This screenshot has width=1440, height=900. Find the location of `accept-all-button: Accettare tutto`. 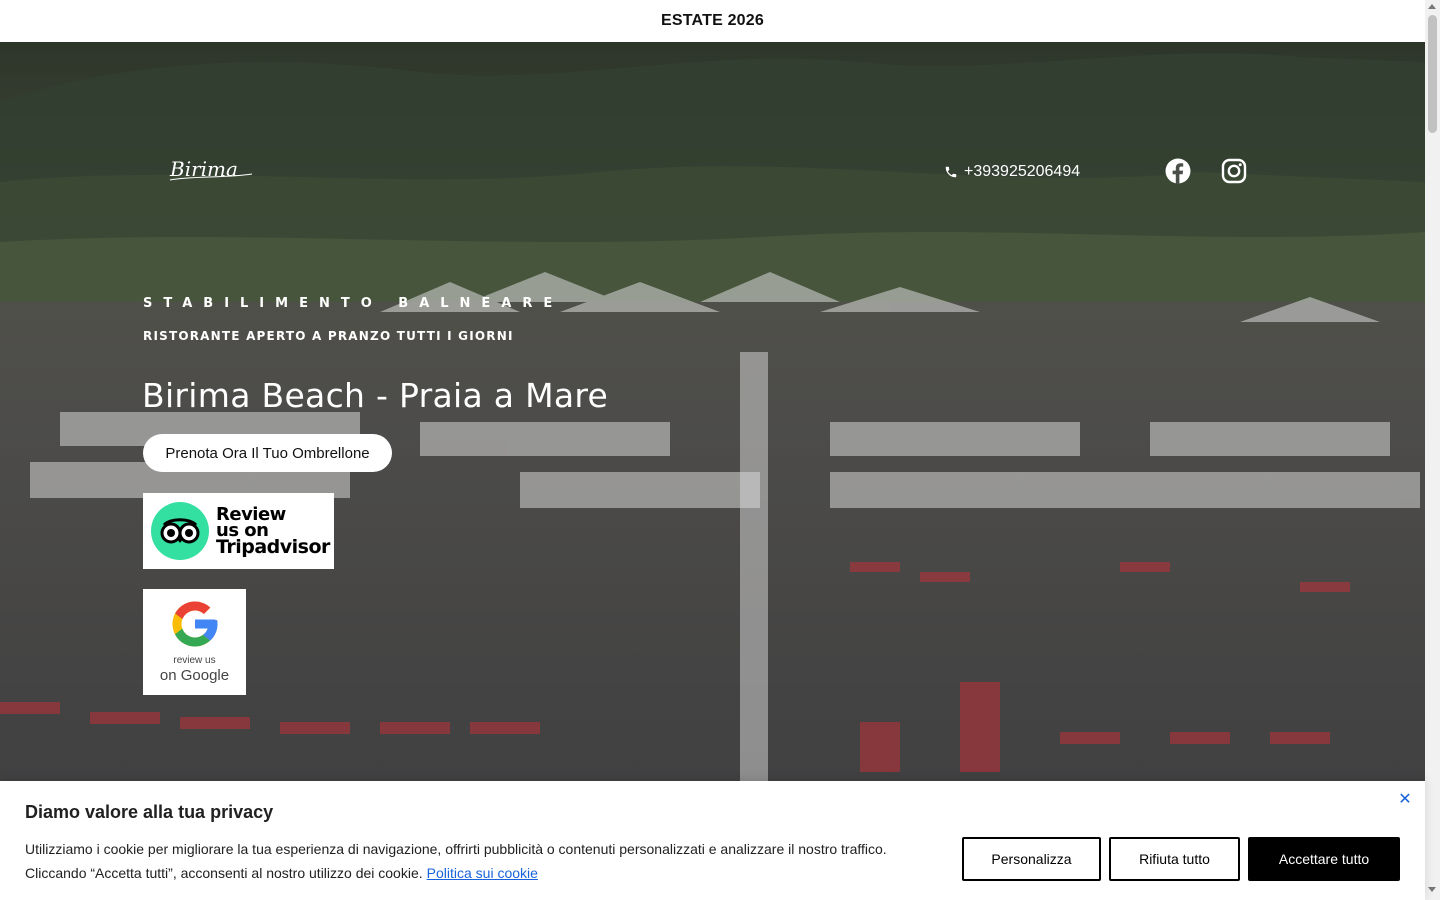

accept-all-button: Accettare tutto is located at coordinates (1324, 859).